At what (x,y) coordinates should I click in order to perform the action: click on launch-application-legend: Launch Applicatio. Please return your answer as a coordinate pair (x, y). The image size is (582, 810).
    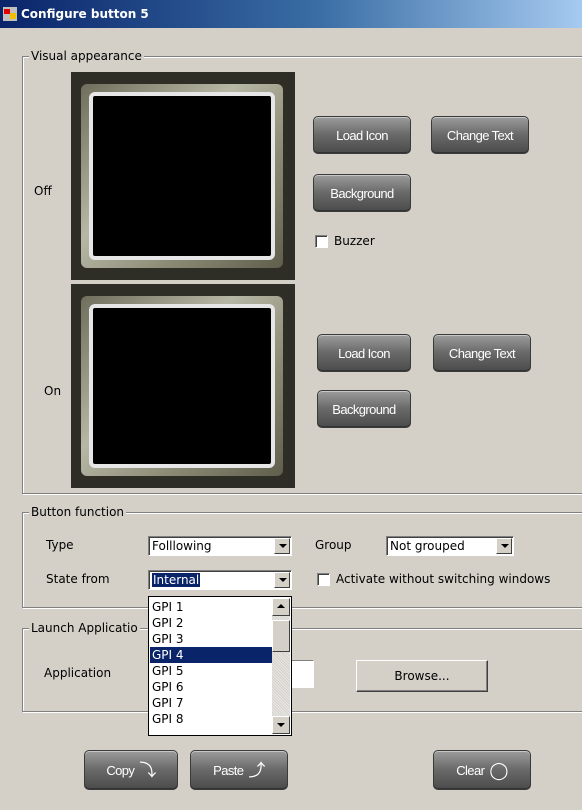
    Looking at the image, I should click on (84, 628).